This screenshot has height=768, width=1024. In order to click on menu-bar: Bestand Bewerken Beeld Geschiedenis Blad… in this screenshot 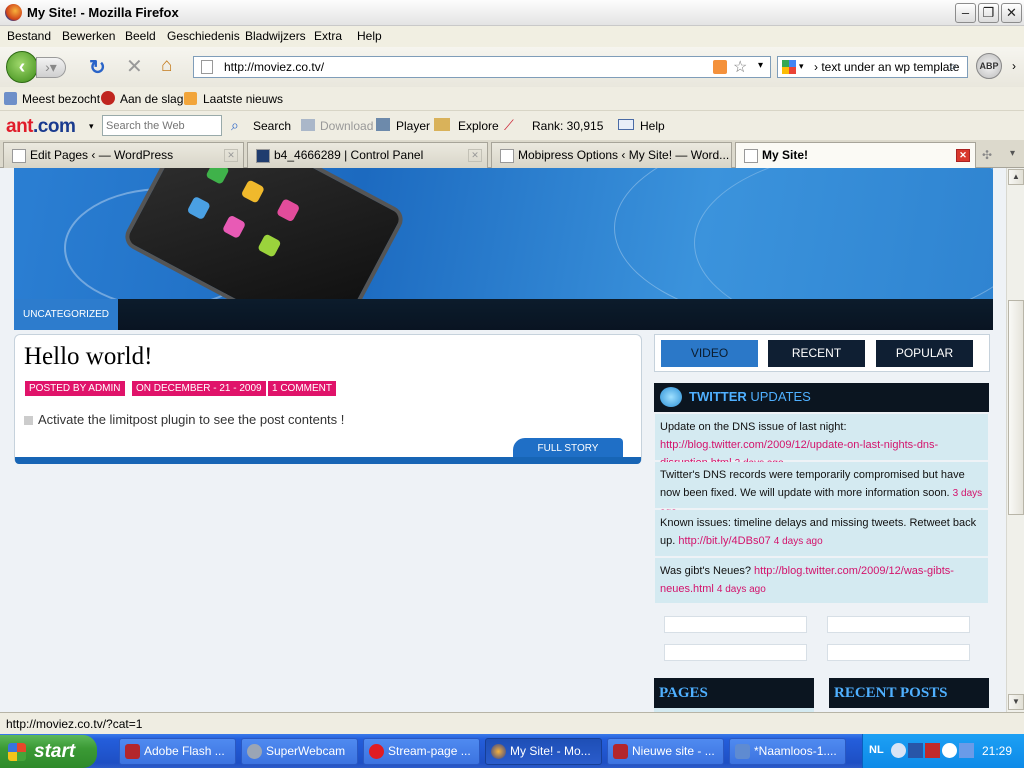, I will do `click(512, 36)`.